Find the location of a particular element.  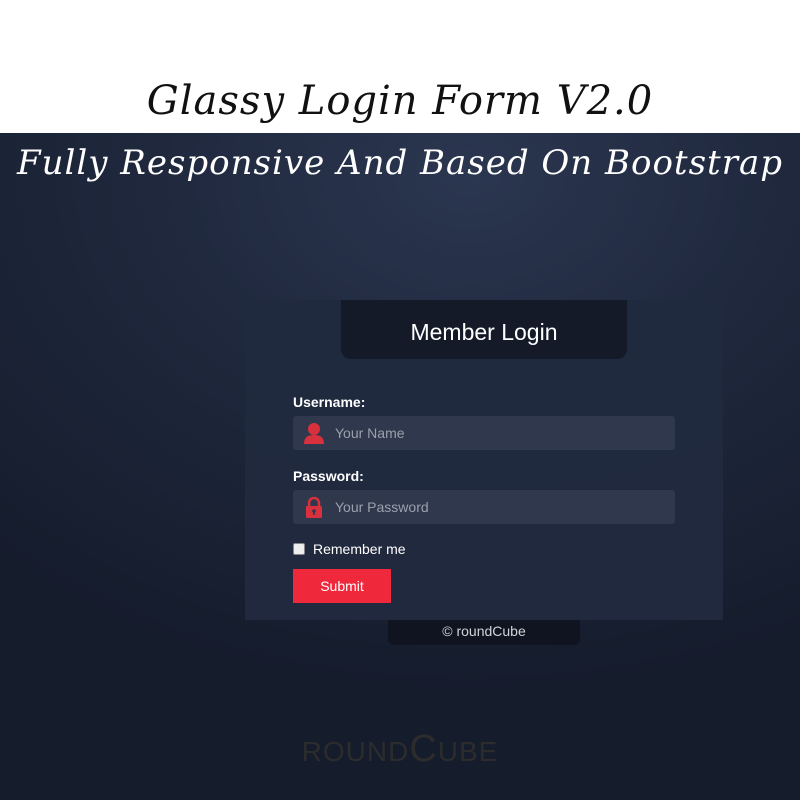

page-title: Glassy Login Form V2.0 is located at coordinates (400, 101).